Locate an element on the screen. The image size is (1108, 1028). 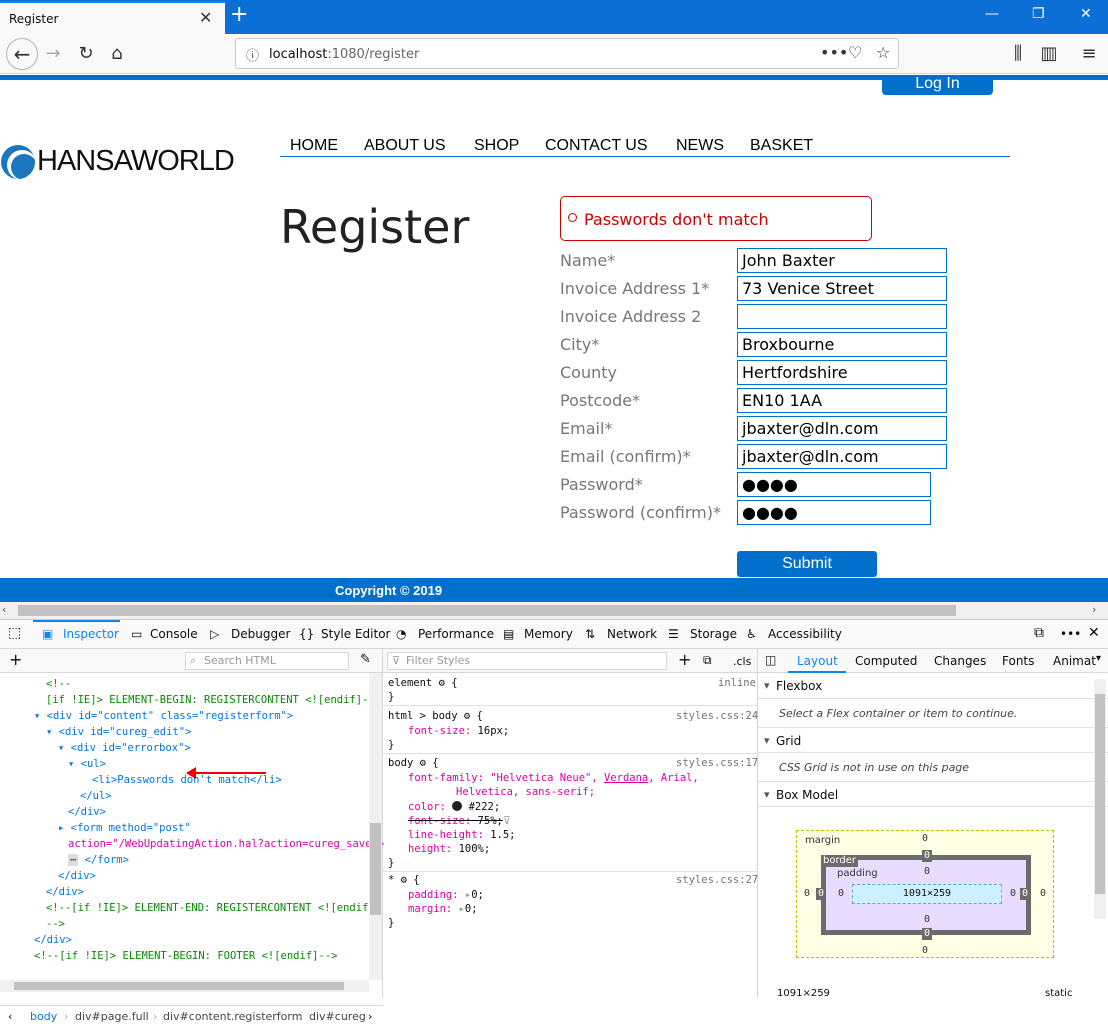
breadcrumb-cureg: div#cureg is located at coordinates (337, 1016).